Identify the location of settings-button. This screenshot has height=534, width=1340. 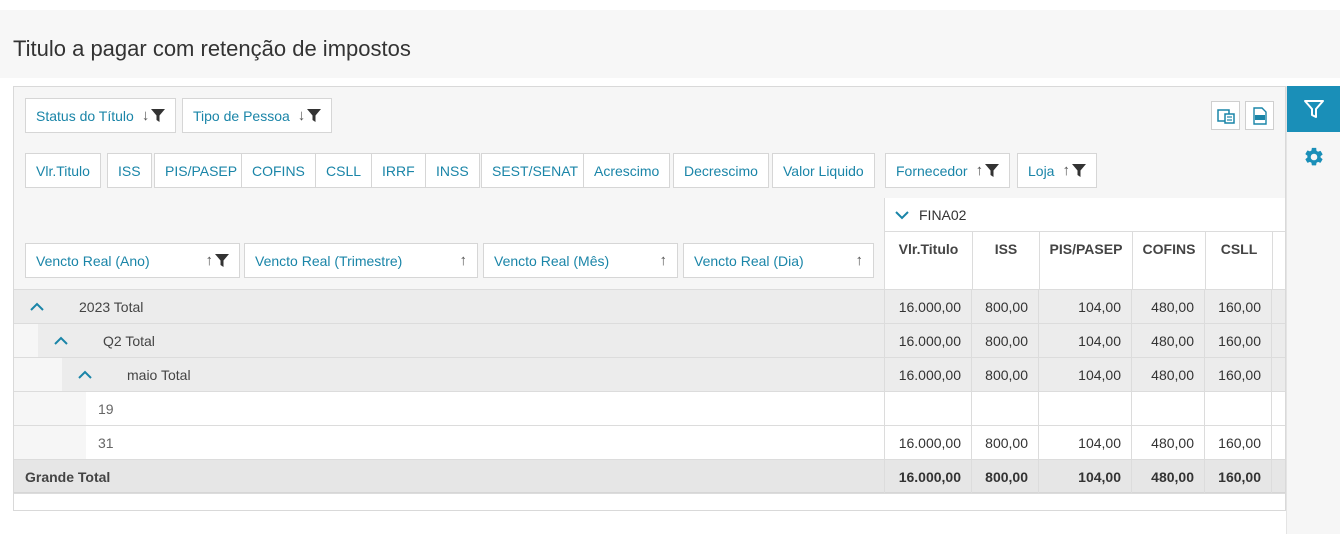
(1313, 157).